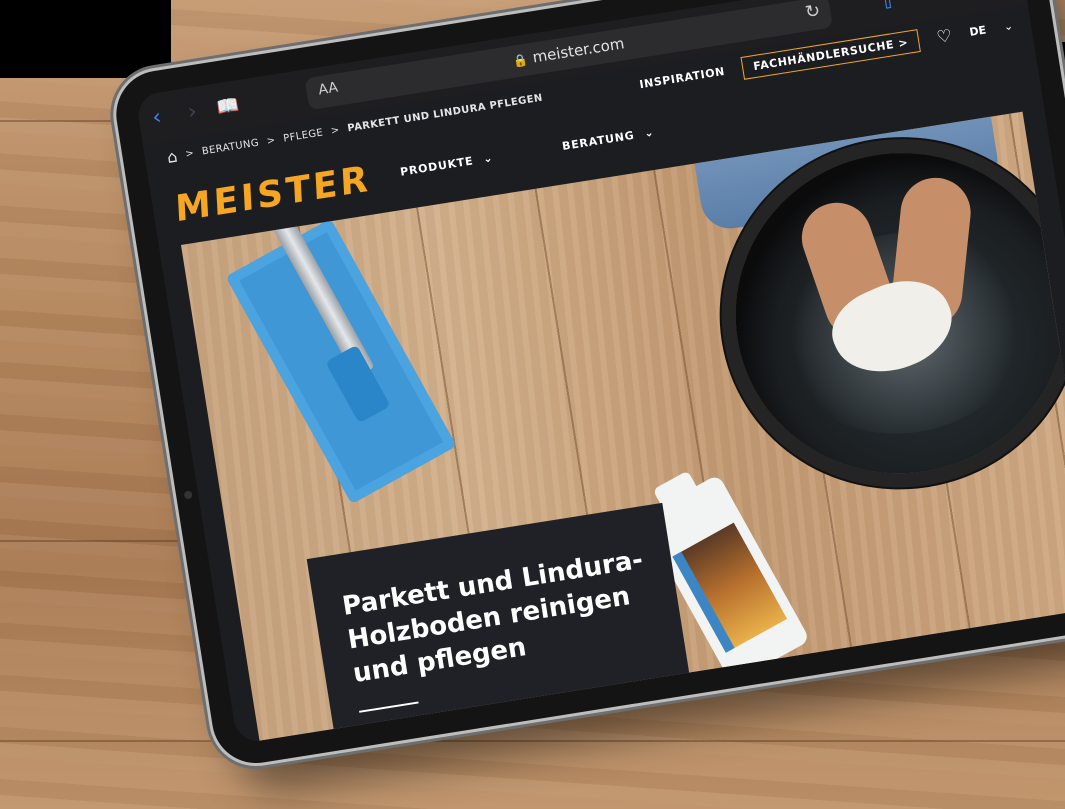  What do you see at coordinates (227, 106) in the screenshot?
I see `bookmarks-icon: 📖` at bounding box center [227, 106].